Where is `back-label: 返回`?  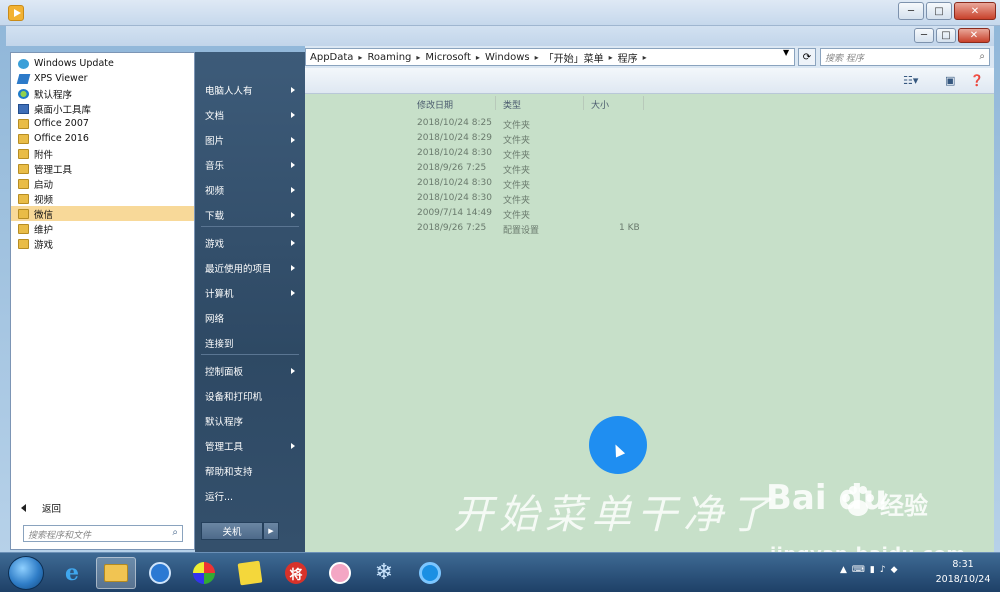
back-label: 返回 is located at coordinates (52, 509).